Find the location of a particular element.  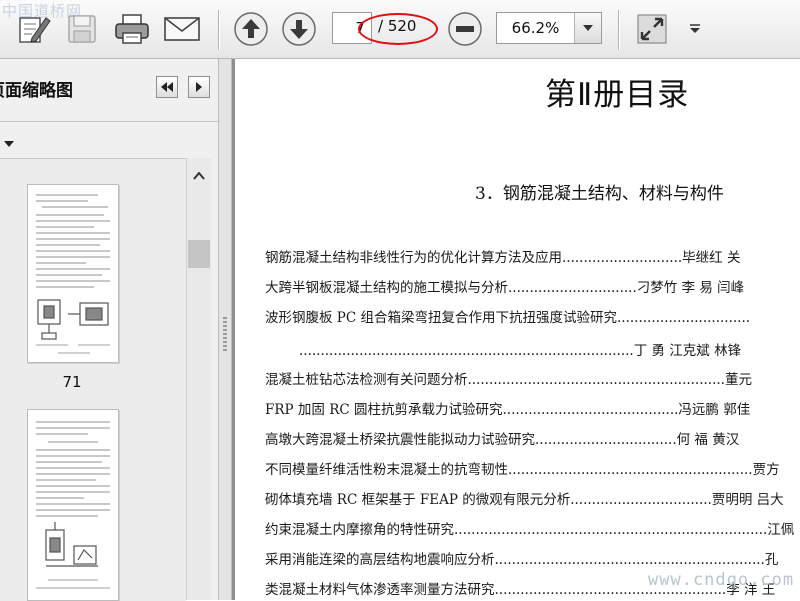

thumbnail-page-label: 71 is located at coordinates (72, 382).